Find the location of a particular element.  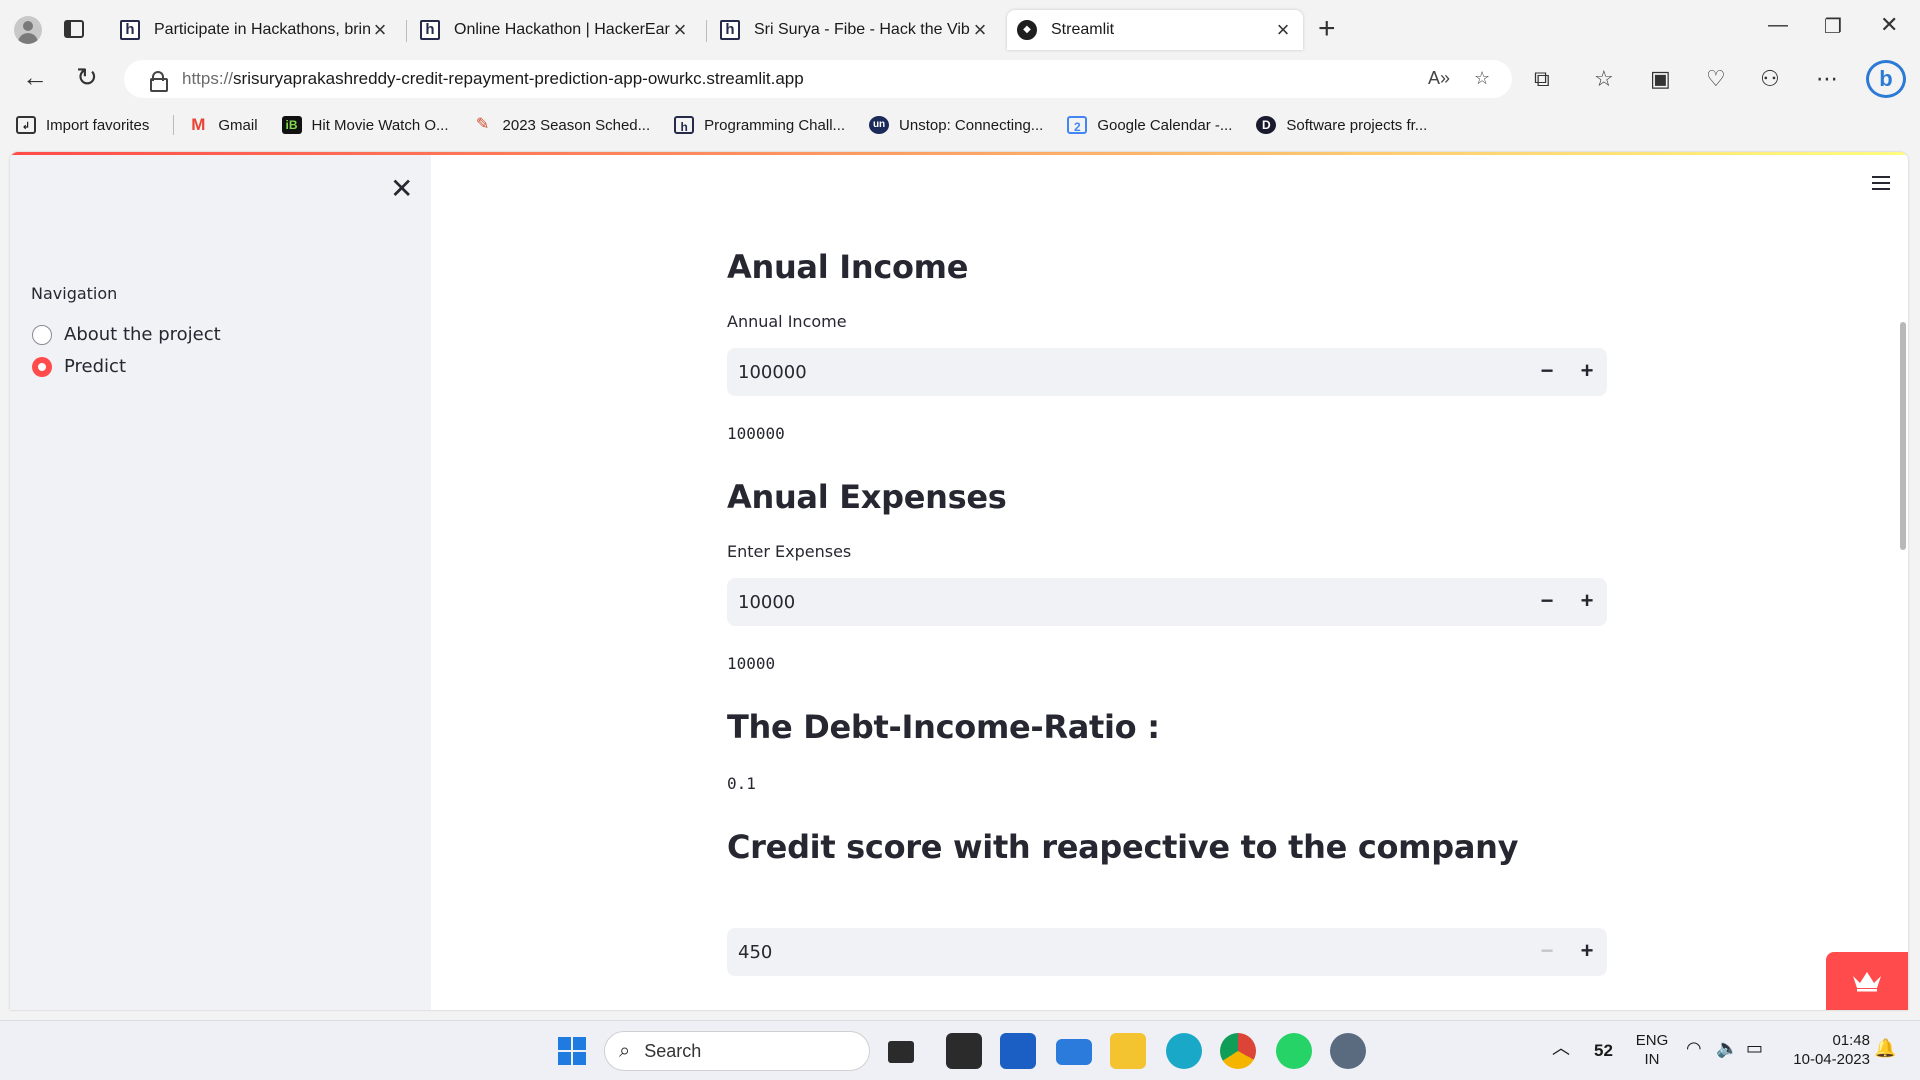

credit-score-number-input: 450 − + is located at coordinates (1167, 952).